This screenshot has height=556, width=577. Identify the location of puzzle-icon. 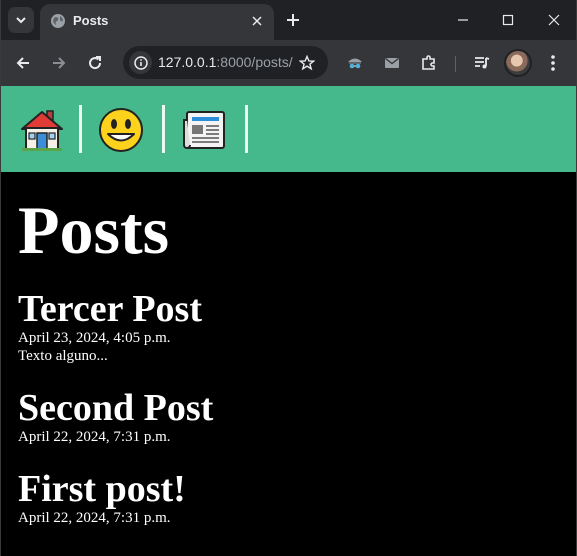
(428, 62).